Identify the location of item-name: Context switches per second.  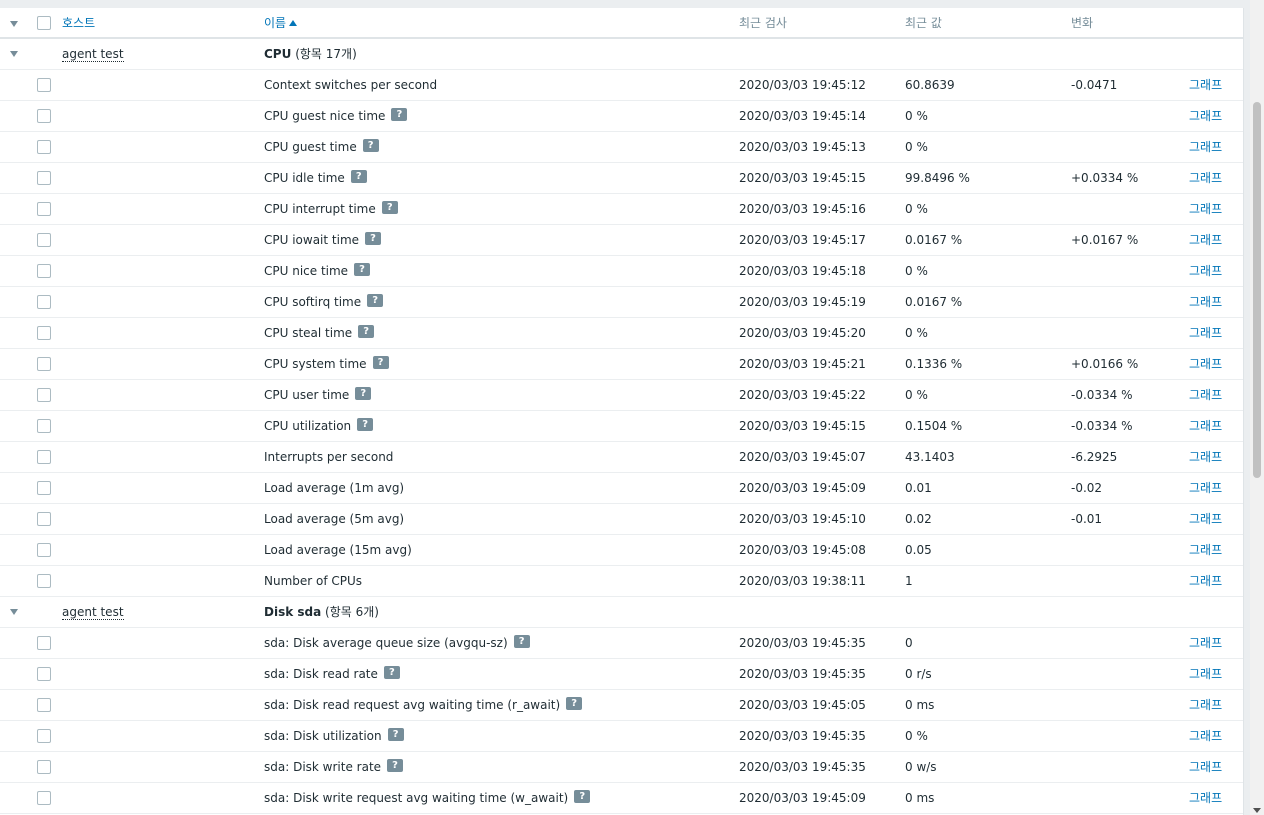
(351, 85).